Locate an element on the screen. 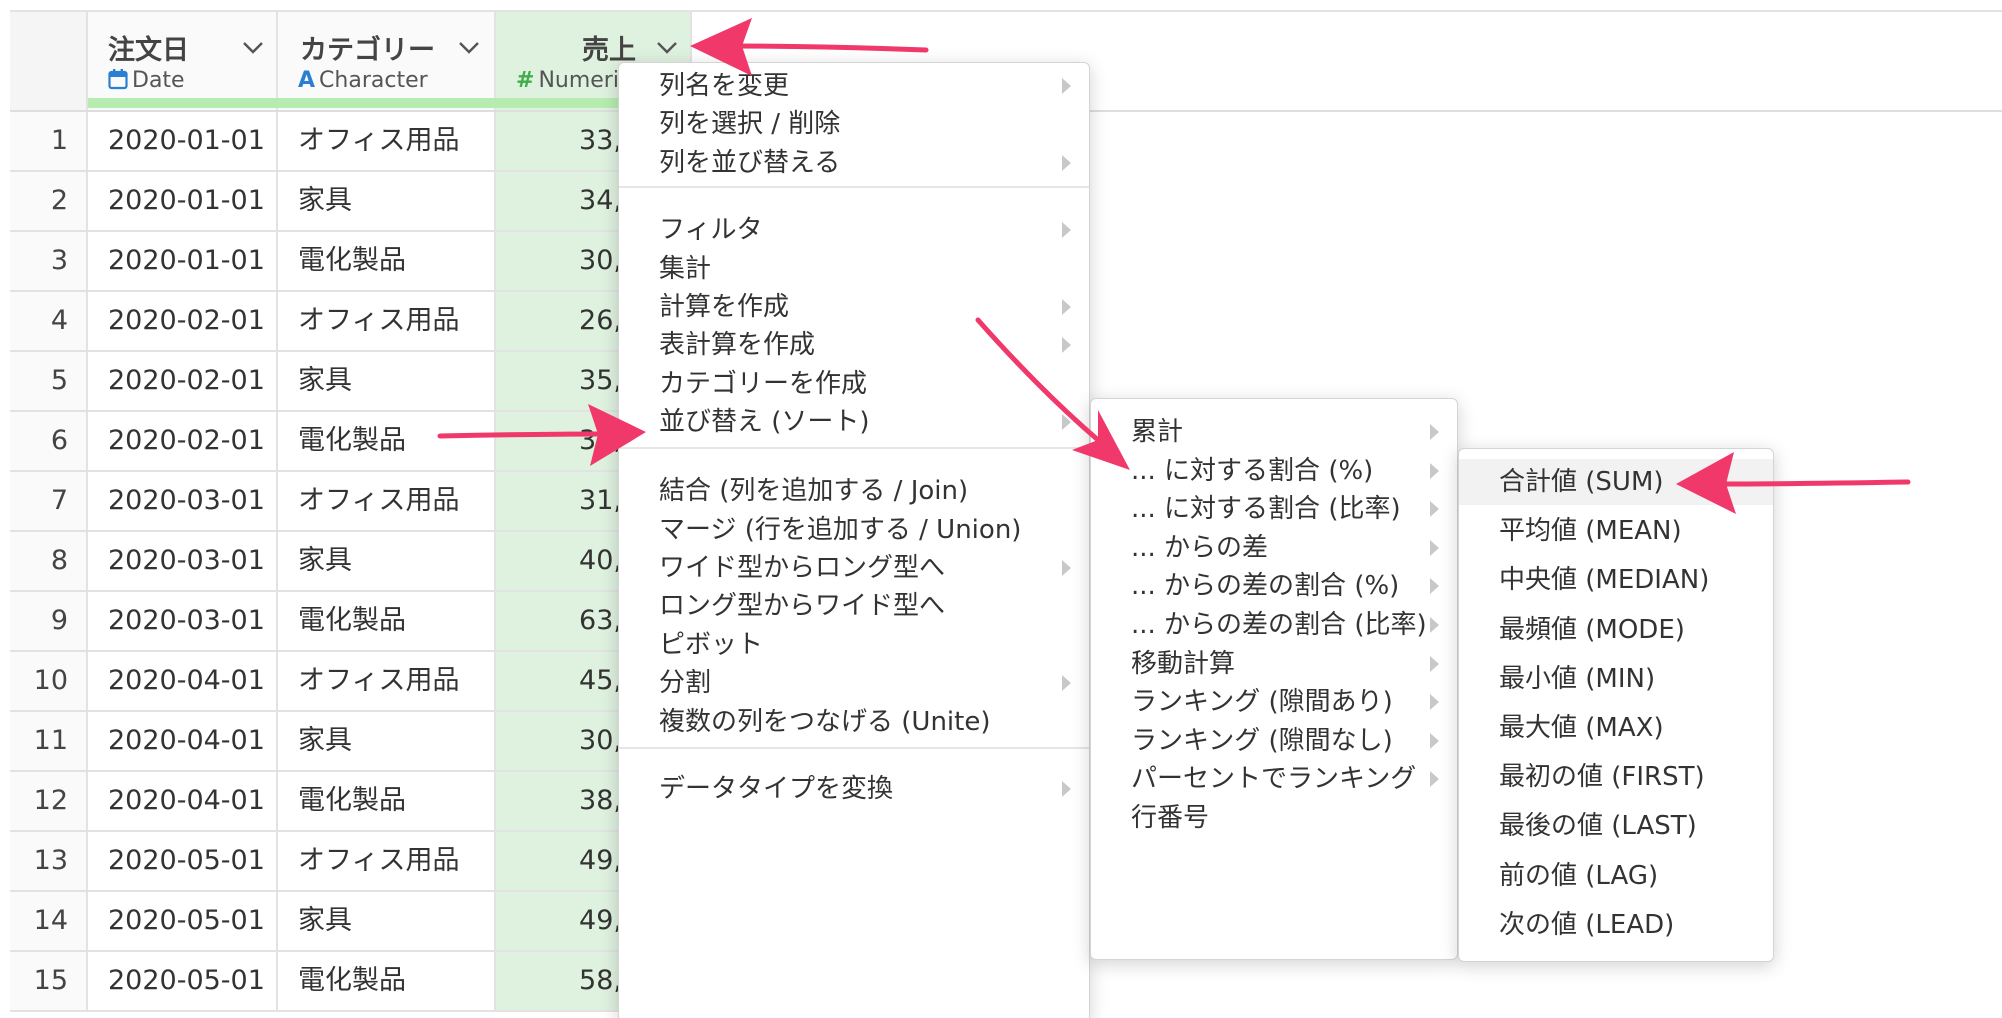 This screenshot has width=2002, height=1018. aggregate-option: 中央値 (MEDIAN) is located at coordinates (1616, 580).